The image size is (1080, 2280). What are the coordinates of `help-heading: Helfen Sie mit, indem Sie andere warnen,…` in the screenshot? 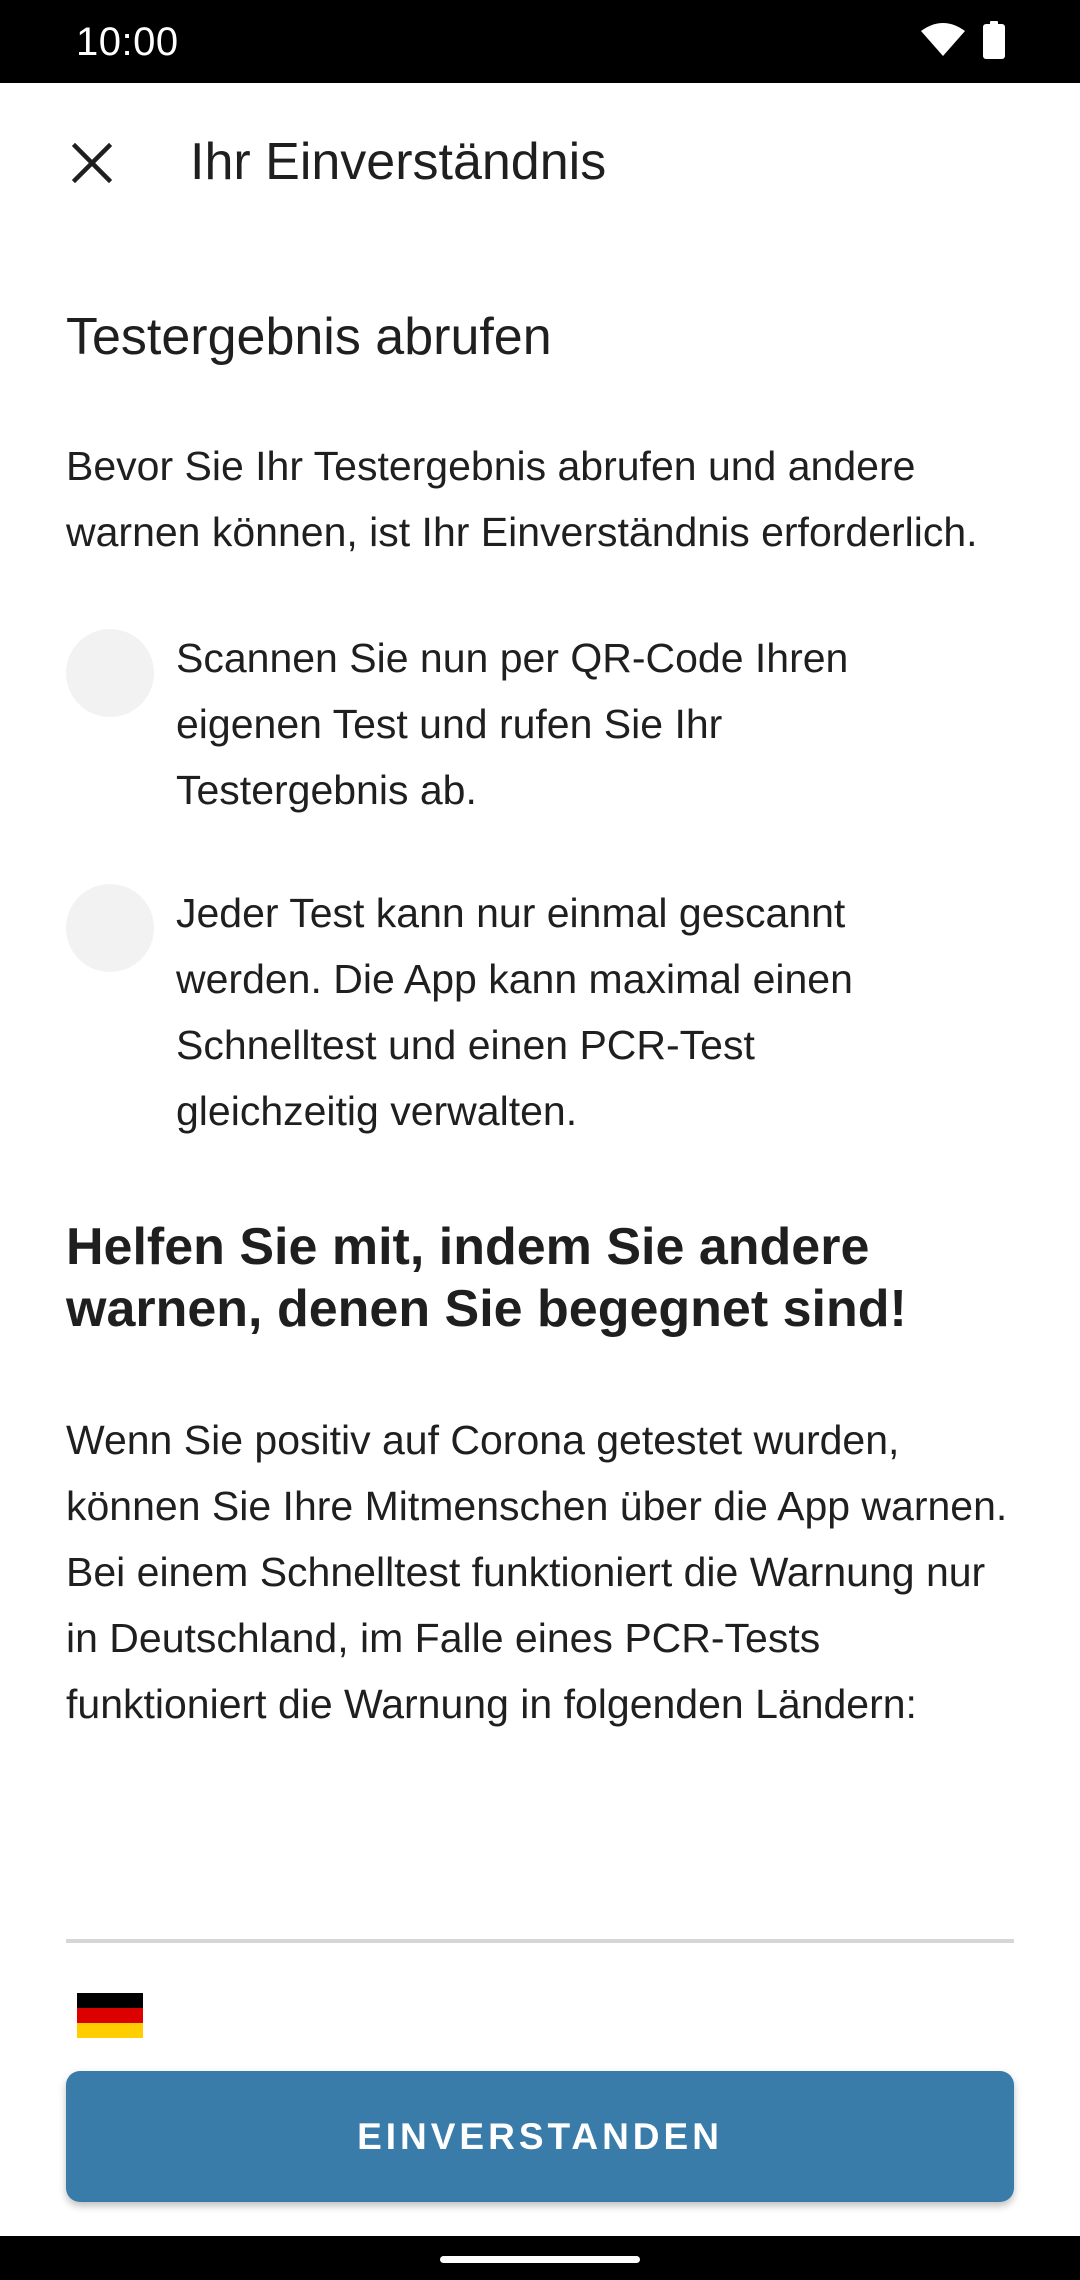 It's located at (486, 1278).